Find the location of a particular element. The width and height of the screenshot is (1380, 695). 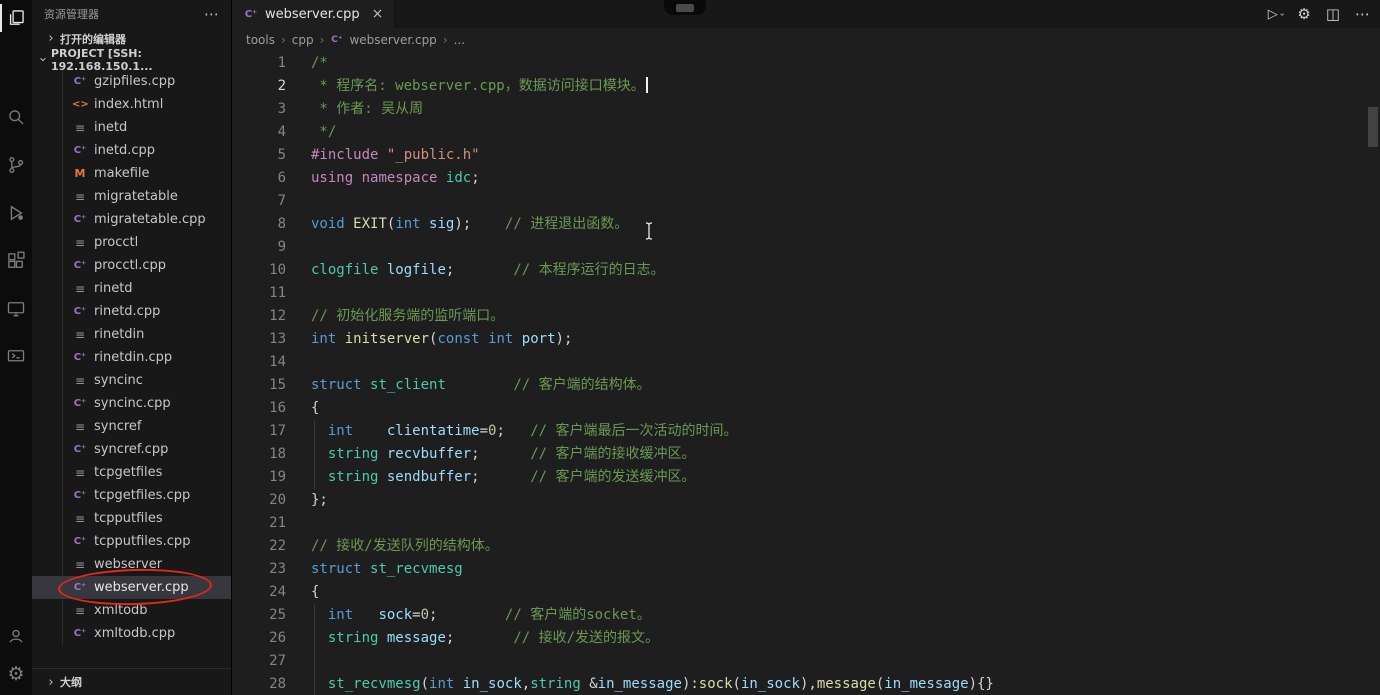

code-line-23: struct st_recvmesg is located at coordinates (652, 569).